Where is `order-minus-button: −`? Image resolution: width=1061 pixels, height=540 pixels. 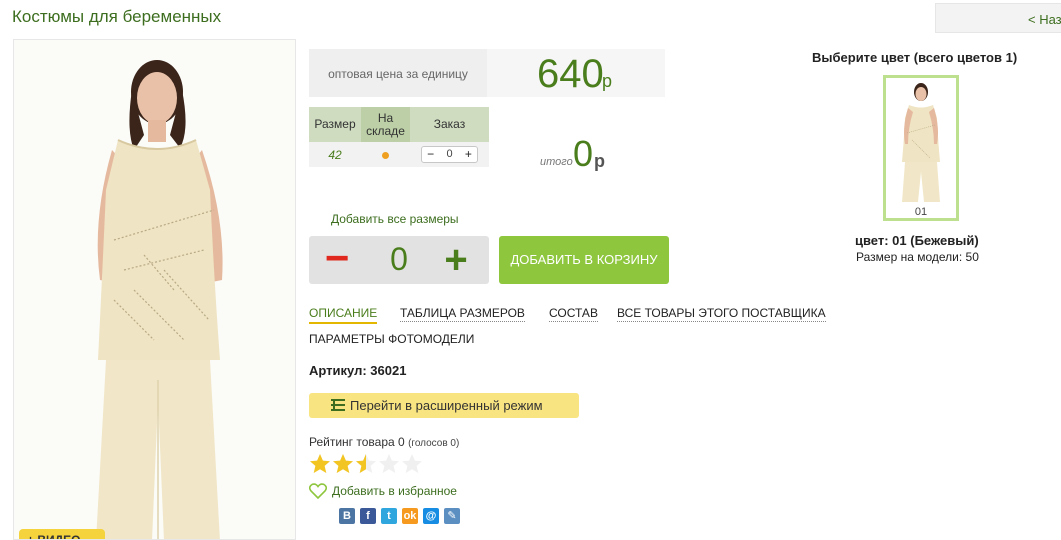
order-minus-button: − is located at coordinates (430, 154).